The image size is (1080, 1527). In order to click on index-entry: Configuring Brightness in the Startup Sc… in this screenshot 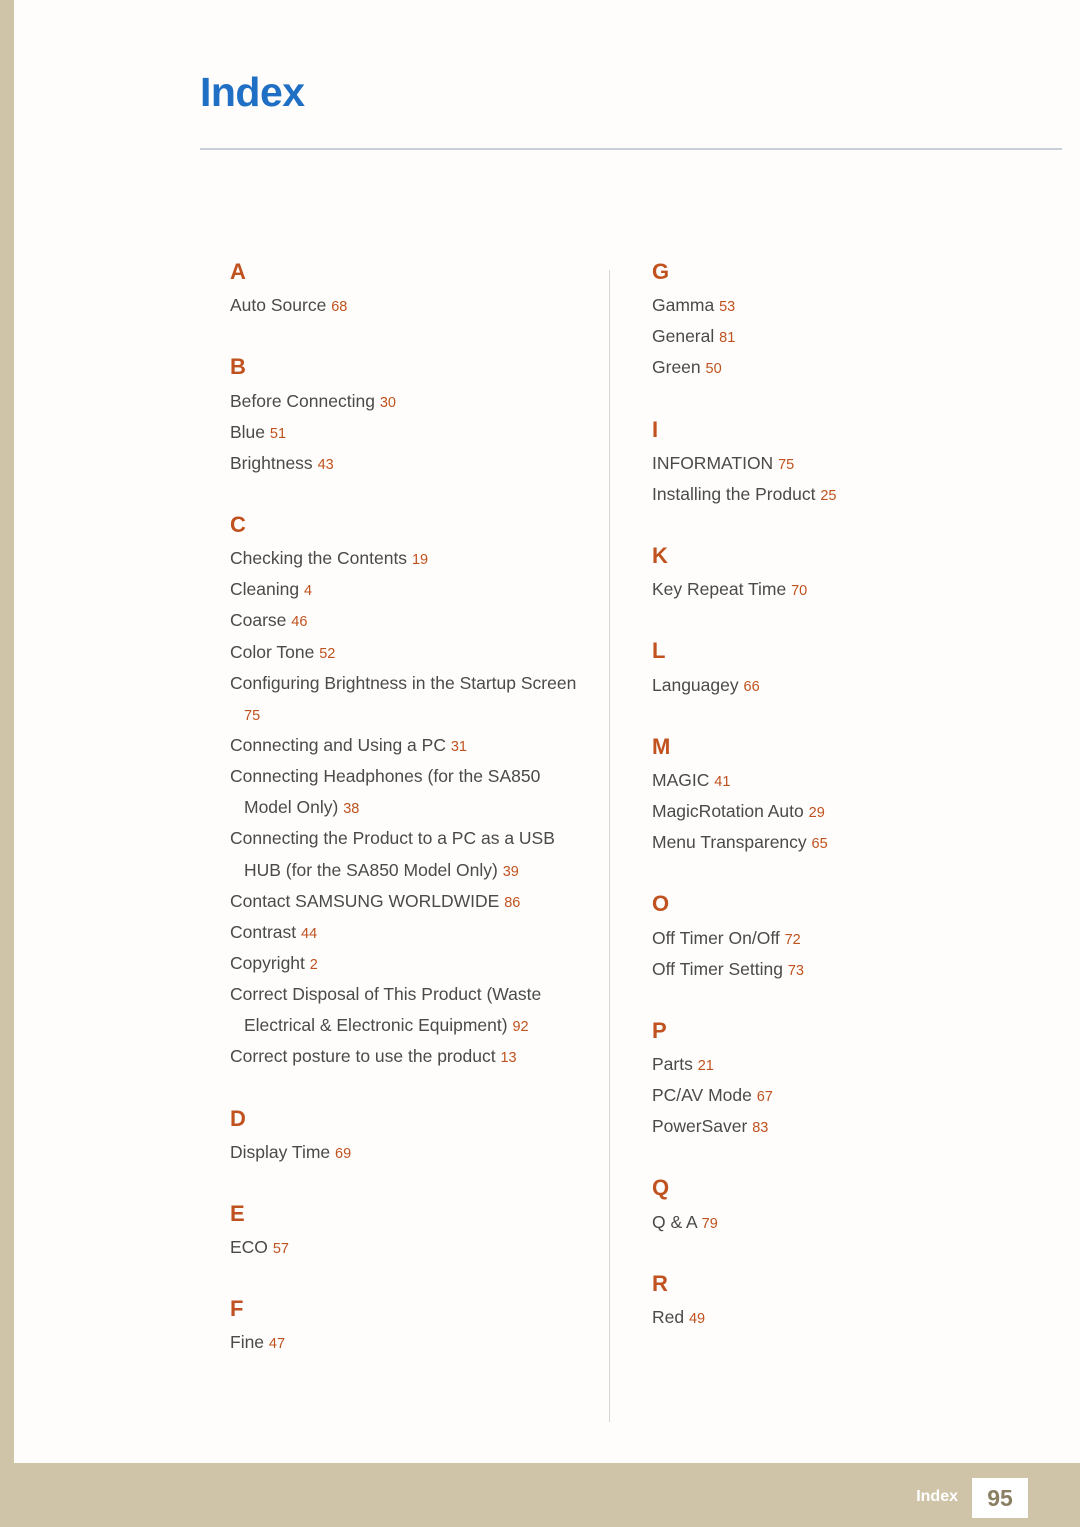, I will do `click(430, 699)`.